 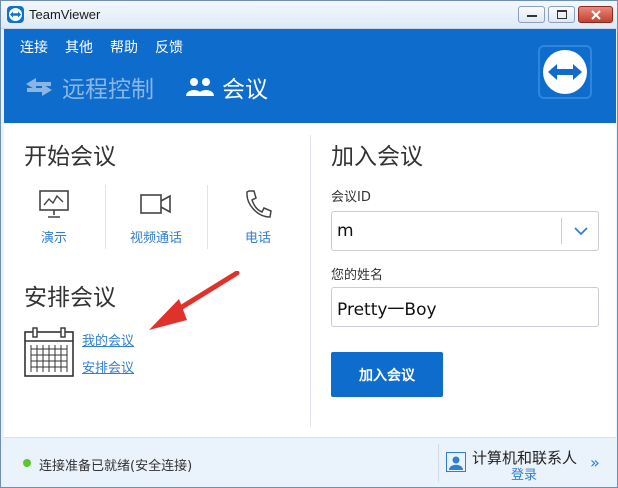 What do you see at coordinates (561, 14) in the screenshot?
I see `maximize-button` at bounding box center [561, 14].